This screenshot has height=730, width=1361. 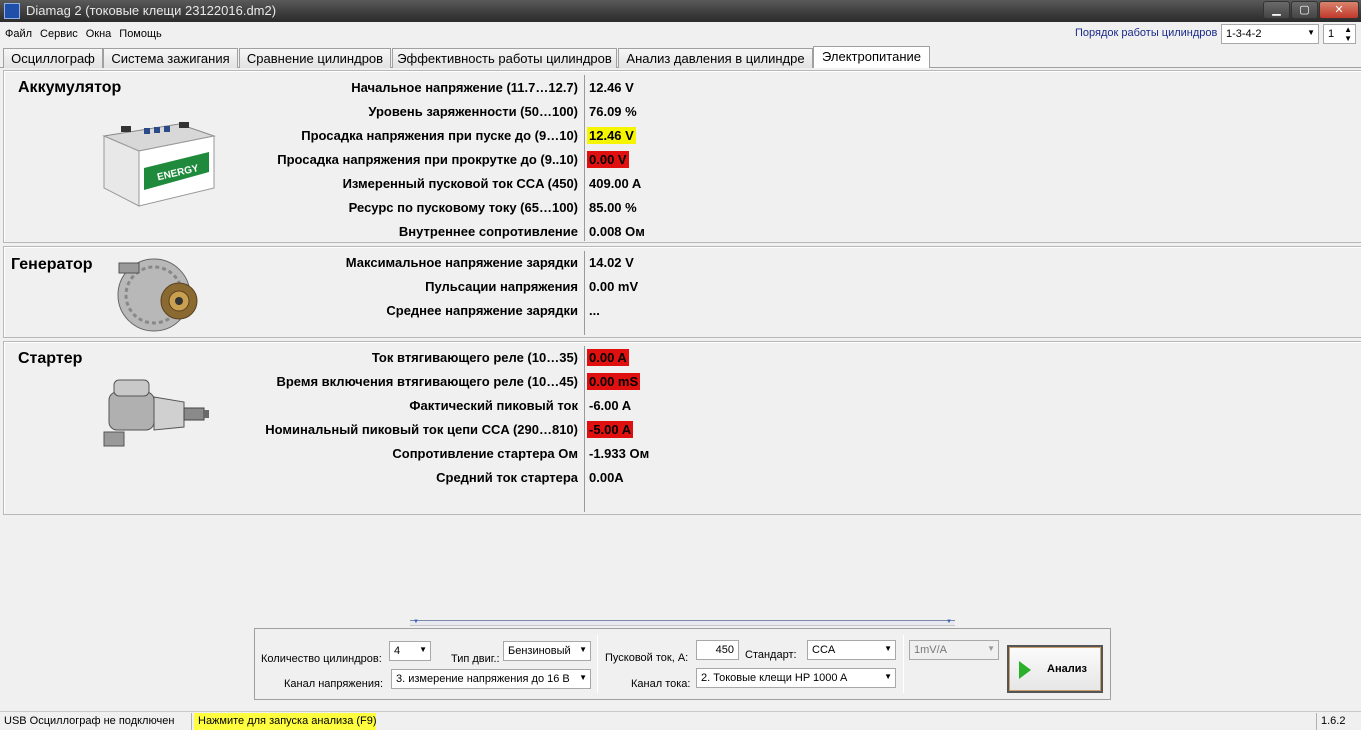 I want to click on analyze-button: Анализ, so click(x=1055, y=669).